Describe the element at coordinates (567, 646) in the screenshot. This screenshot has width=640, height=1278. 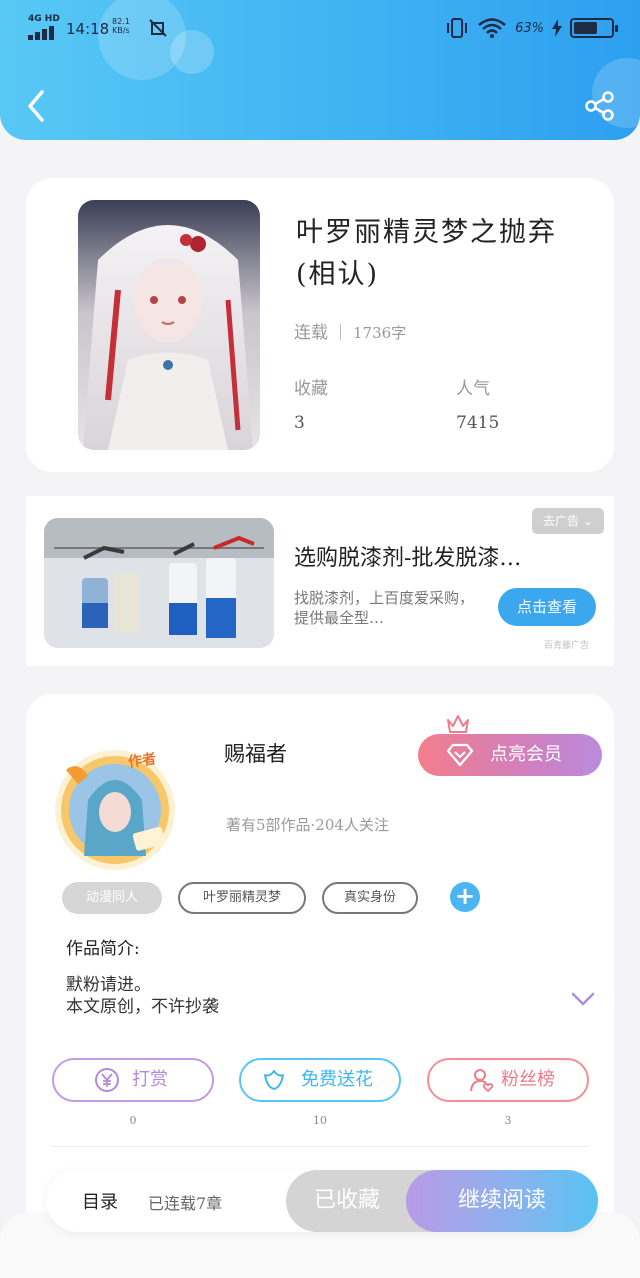
I see `ad-source: 百青藤广告` at that location.